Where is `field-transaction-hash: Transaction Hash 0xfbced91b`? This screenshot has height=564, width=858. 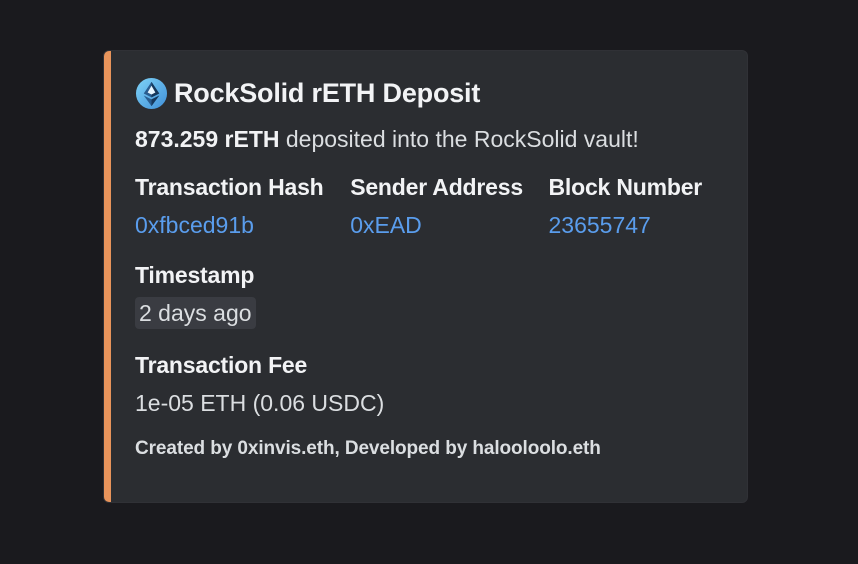 field-transaction-hash: Transaction Hash 0xfbced91b is located at coordinates (242, 206).